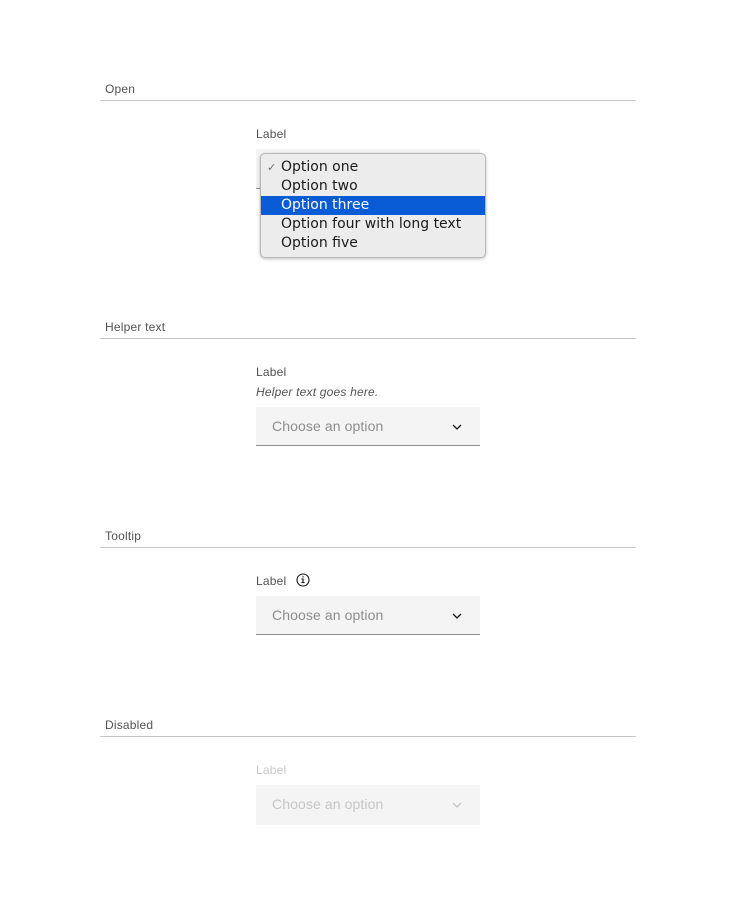 The image size is (736, 905). What do you see at coordinates (272, 167) in the screenshot?
I see `checkmark-icon: ✓` at bounding box center [272, 167].